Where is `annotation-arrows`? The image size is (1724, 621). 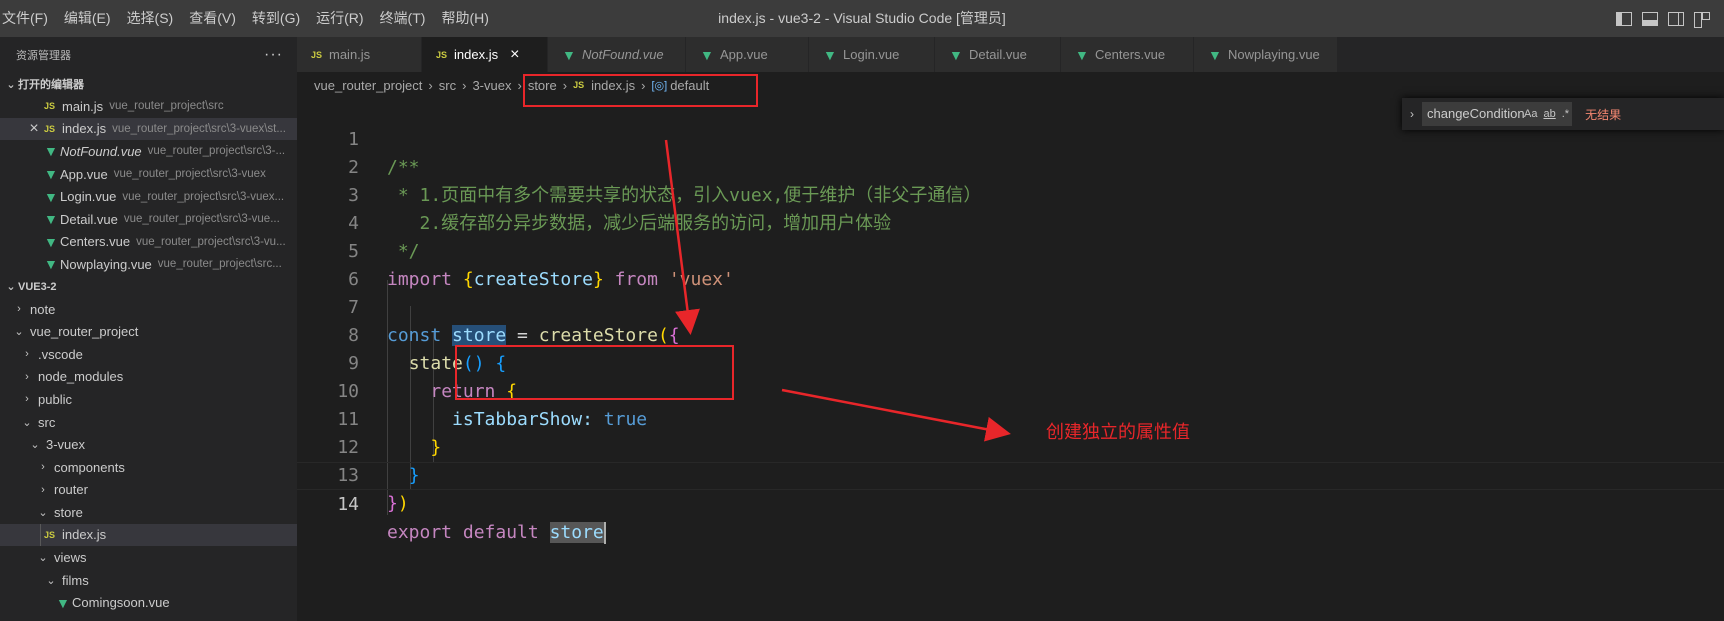 annotation-arrows is located at coordinates (837, 290).